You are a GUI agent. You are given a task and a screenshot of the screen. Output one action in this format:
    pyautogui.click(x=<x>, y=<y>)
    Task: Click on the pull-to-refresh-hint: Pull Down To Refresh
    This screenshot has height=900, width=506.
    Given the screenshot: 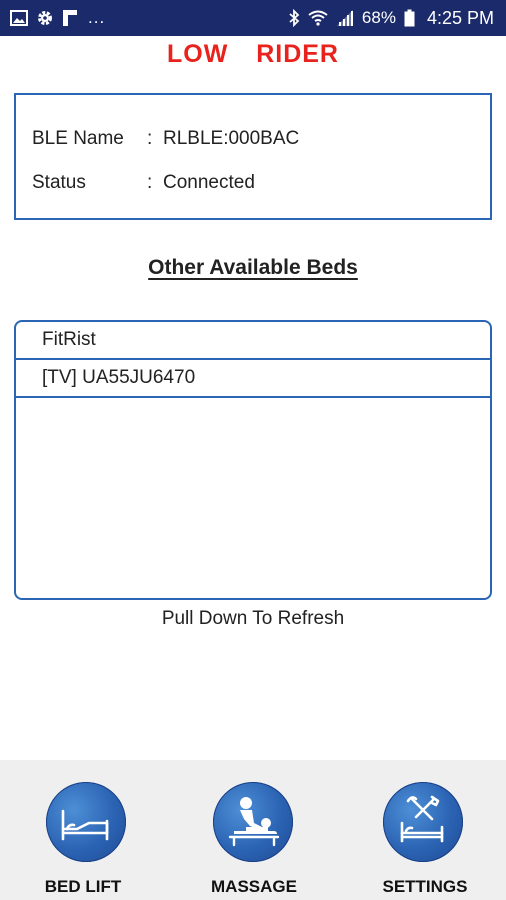 What is the action you would take?
    pyautogui.click(x=253, y=618)
    